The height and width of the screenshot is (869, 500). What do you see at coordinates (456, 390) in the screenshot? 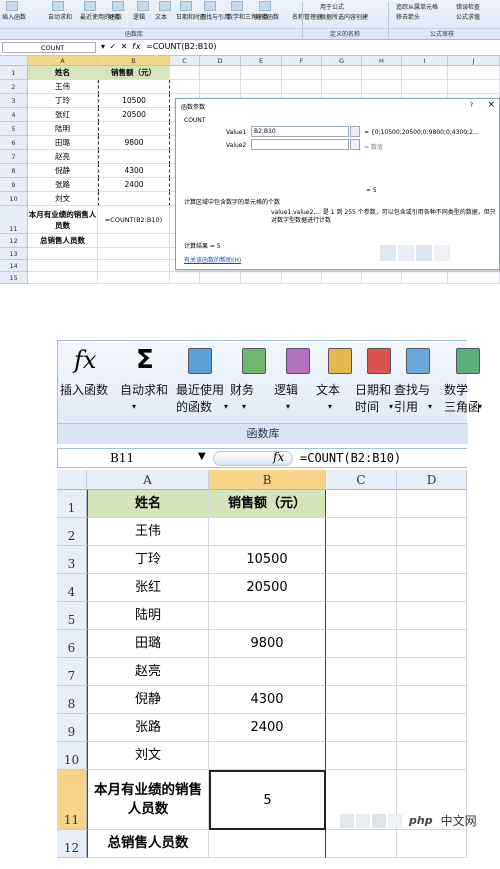
I see `ribbon-button-label: 数学` at bounding box center [456, 390].